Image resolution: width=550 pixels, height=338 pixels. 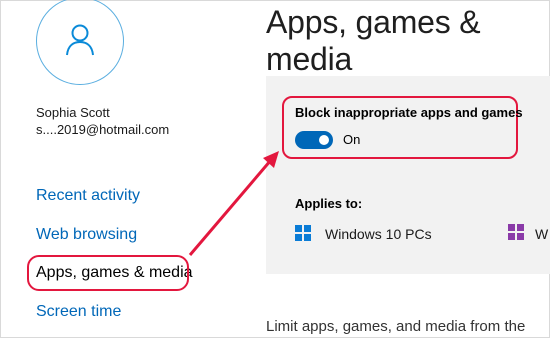 I want to click on page-description: Limit apps, games, and media from the, so click(x=396, y=326).